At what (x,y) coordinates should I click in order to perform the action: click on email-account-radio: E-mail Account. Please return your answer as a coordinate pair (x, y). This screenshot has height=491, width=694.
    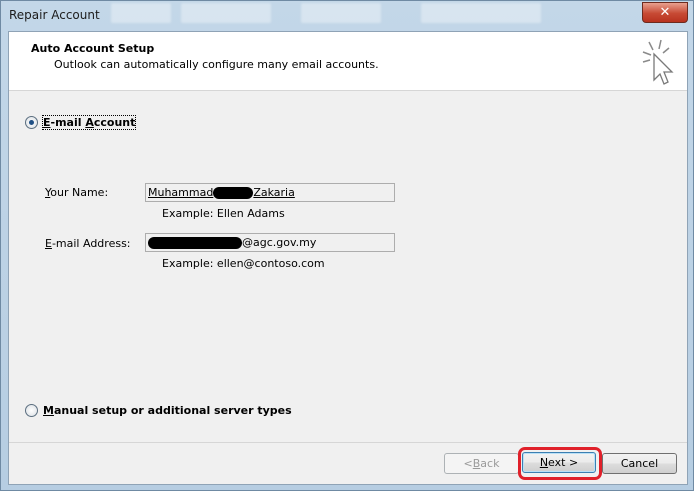
    Looking at the image, I should click on (81, 122).